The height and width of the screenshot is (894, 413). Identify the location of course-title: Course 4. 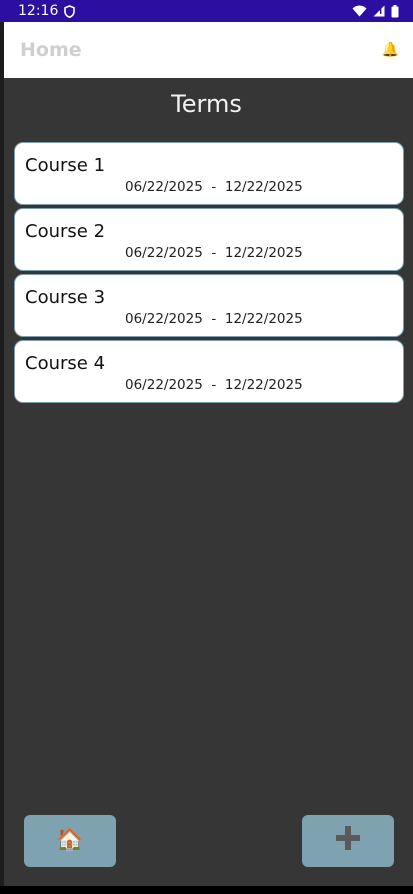
(65, 363).